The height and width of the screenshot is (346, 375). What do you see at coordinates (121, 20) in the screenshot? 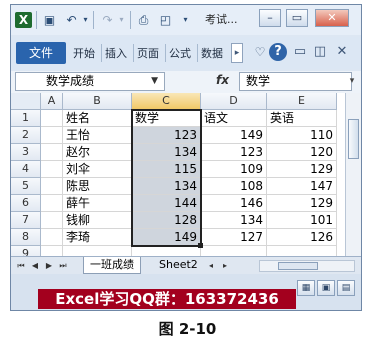
I see `redo-dropdown-icon: ▾` at bounding box center [121, 20].